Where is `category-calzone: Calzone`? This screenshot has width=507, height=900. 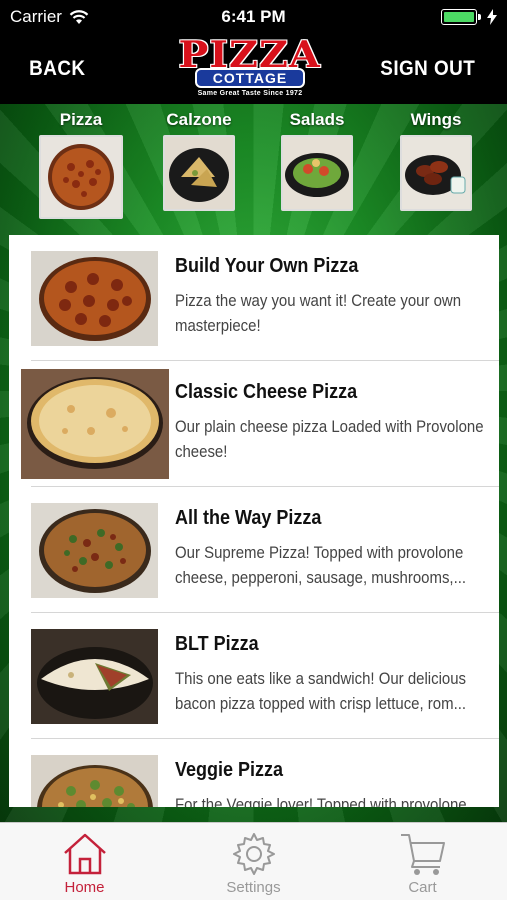 category-calzone: Calzone is located at coordinates (199, 157).